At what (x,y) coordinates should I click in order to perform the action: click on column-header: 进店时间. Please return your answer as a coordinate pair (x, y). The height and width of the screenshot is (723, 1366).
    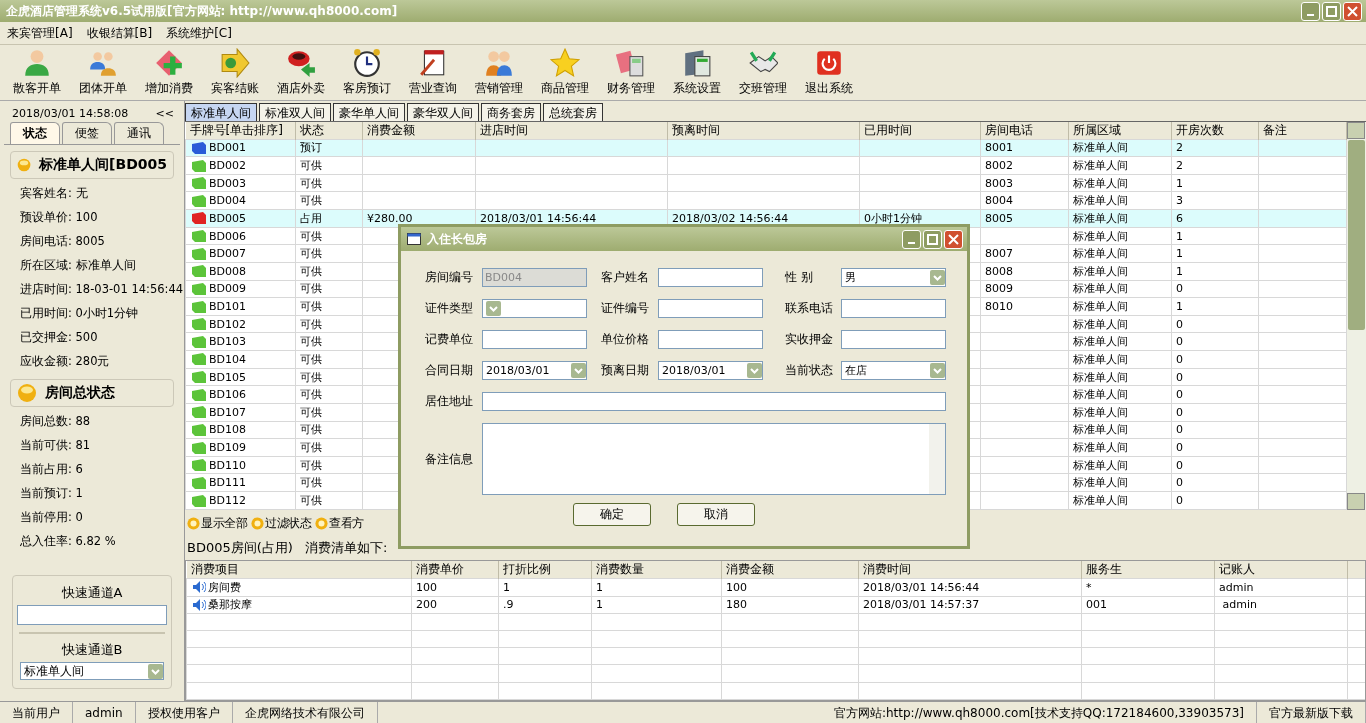
    Looking at the image, I should click on (571, 131).